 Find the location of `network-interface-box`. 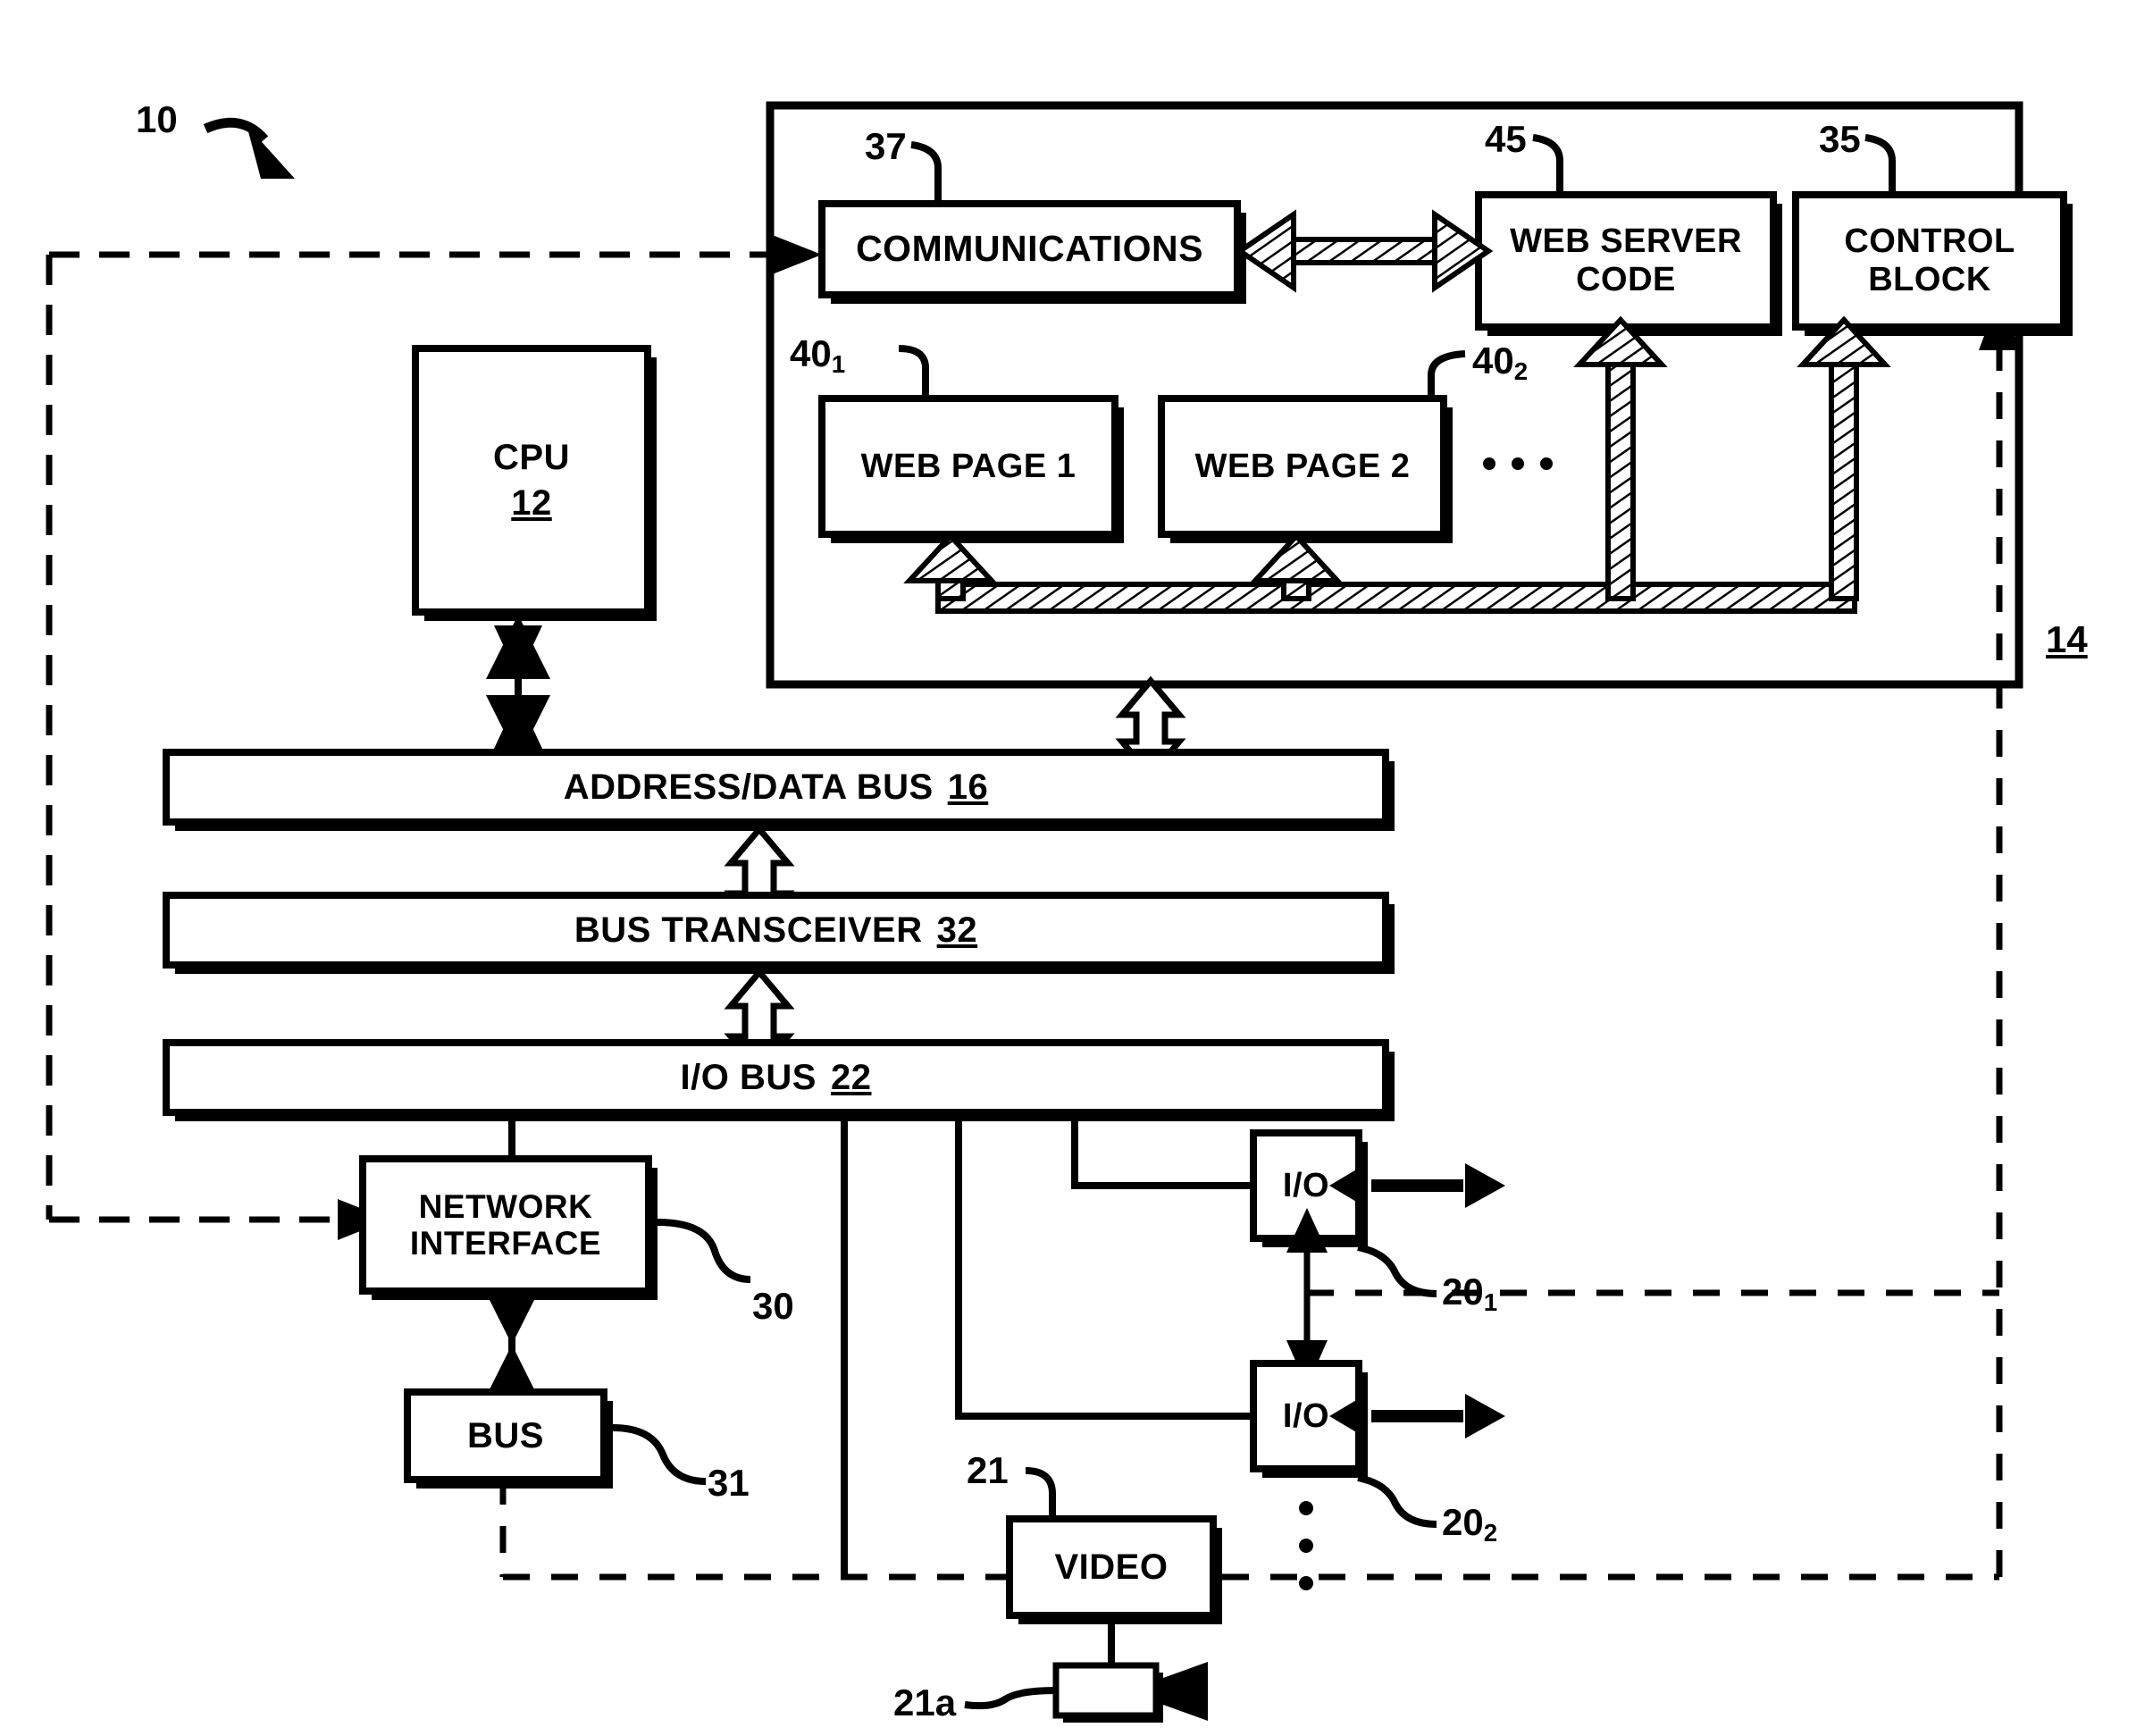

network-interface-box is located at coordinates (555, 1227).